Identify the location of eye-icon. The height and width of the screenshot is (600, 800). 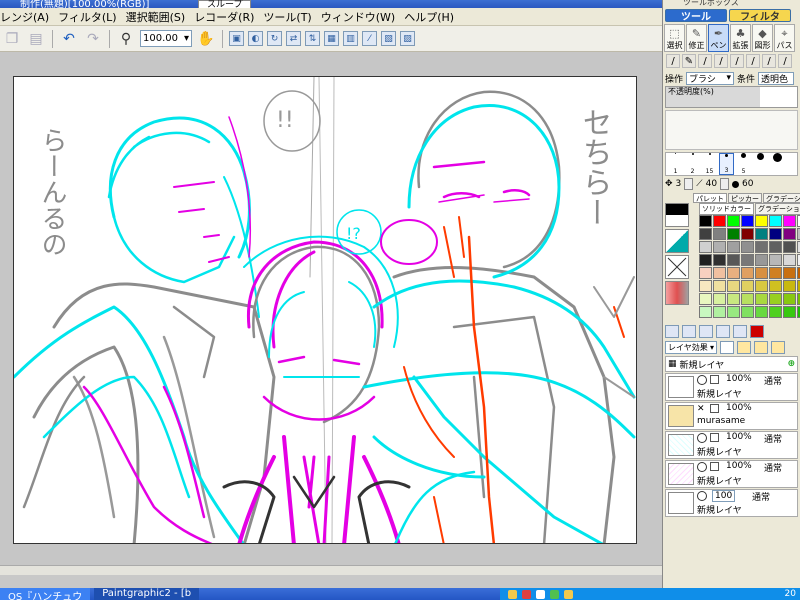
(702, 496).